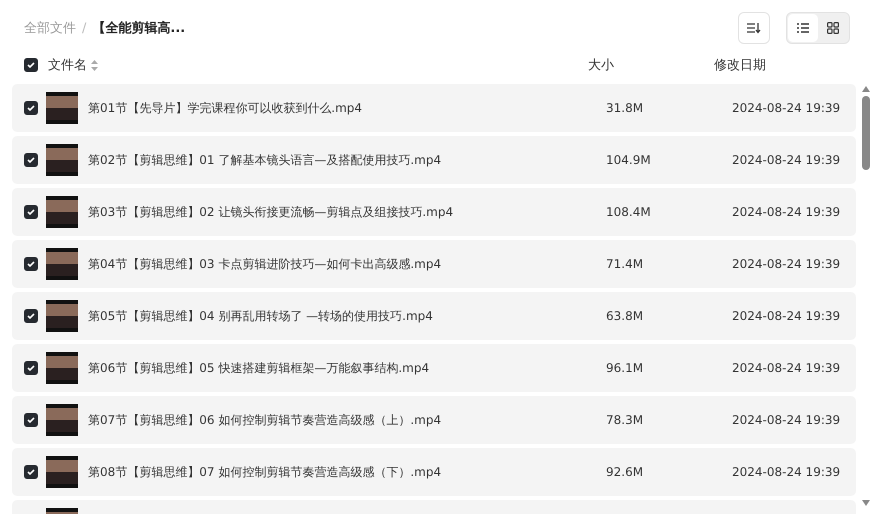 The image size is (874, 514). I want to click on column-header: 修改日期, so click(740, 65).